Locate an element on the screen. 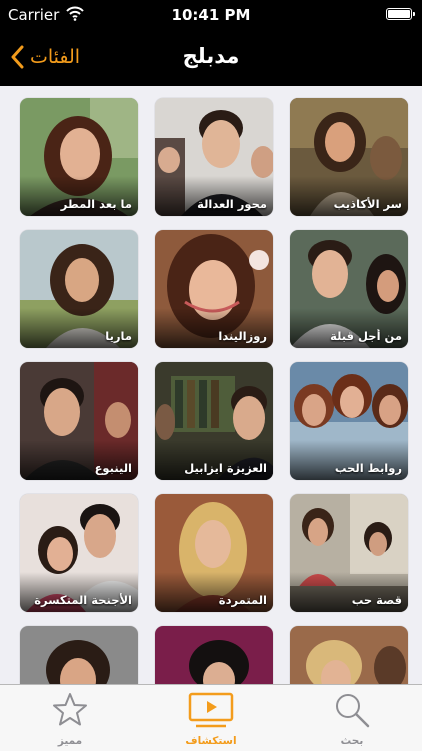 The image size is (422, 751). series-tile: من أجل قبلة is located at coordinates (349, 289).